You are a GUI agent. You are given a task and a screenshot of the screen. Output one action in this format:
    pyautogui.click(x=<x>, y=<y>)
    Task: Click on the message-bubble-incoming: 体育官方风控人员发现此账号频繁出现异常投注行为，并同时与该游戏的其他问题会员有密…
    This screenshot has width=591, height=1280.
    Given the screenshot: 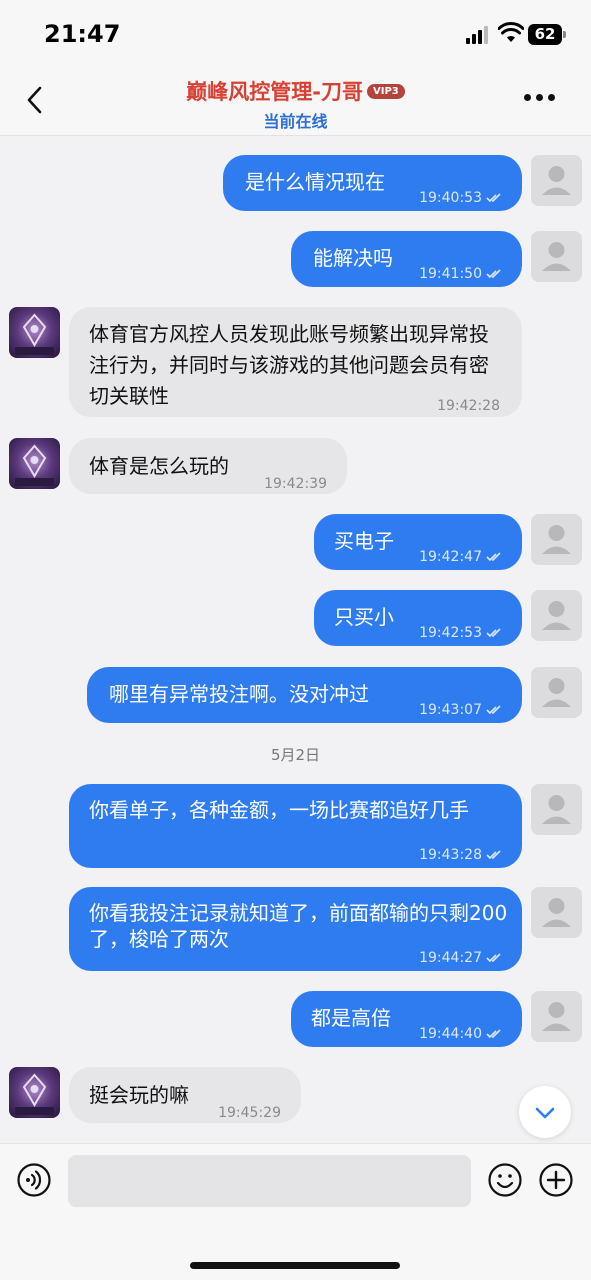 What is the action you would take?
    pyautogui.click(x=295, y=362)
    